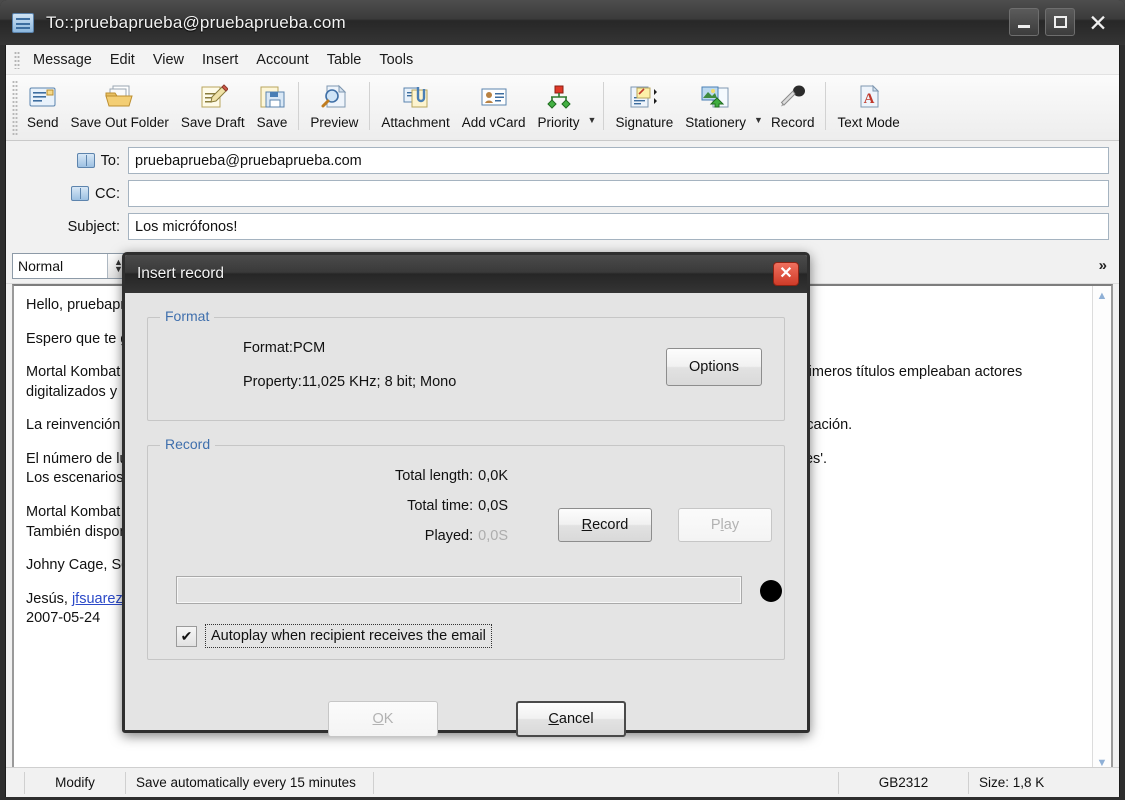 The height and width of the screenshot is (800, 1125). Describe the element at coordinates (715, 108) in the screenshot. I see `toolbar-stationery-button: Stationery` at that location.